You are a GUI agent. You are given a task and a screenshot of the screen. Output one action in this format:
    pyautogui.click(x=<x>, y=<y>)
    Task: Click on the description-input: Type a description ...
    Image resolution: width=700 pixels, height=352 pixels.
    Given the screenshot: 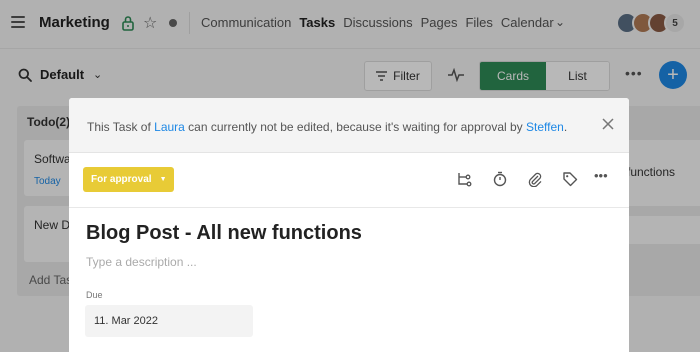 What is the action you would take?
    pyautogui.click(x=141, y=262)
    